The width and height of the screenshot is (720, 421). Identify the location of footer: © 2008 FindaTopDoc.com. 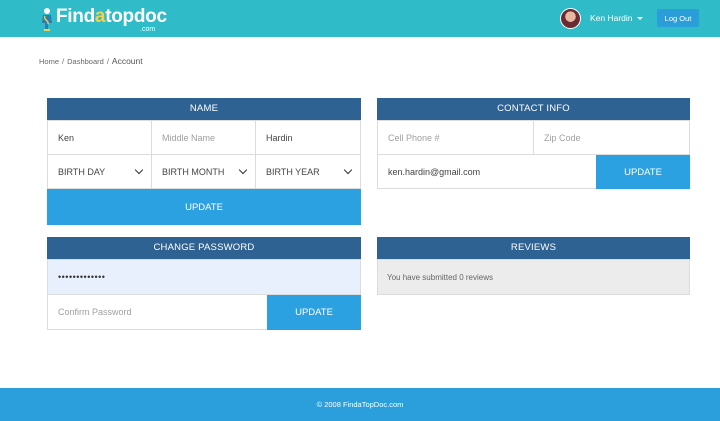
(360, 404).